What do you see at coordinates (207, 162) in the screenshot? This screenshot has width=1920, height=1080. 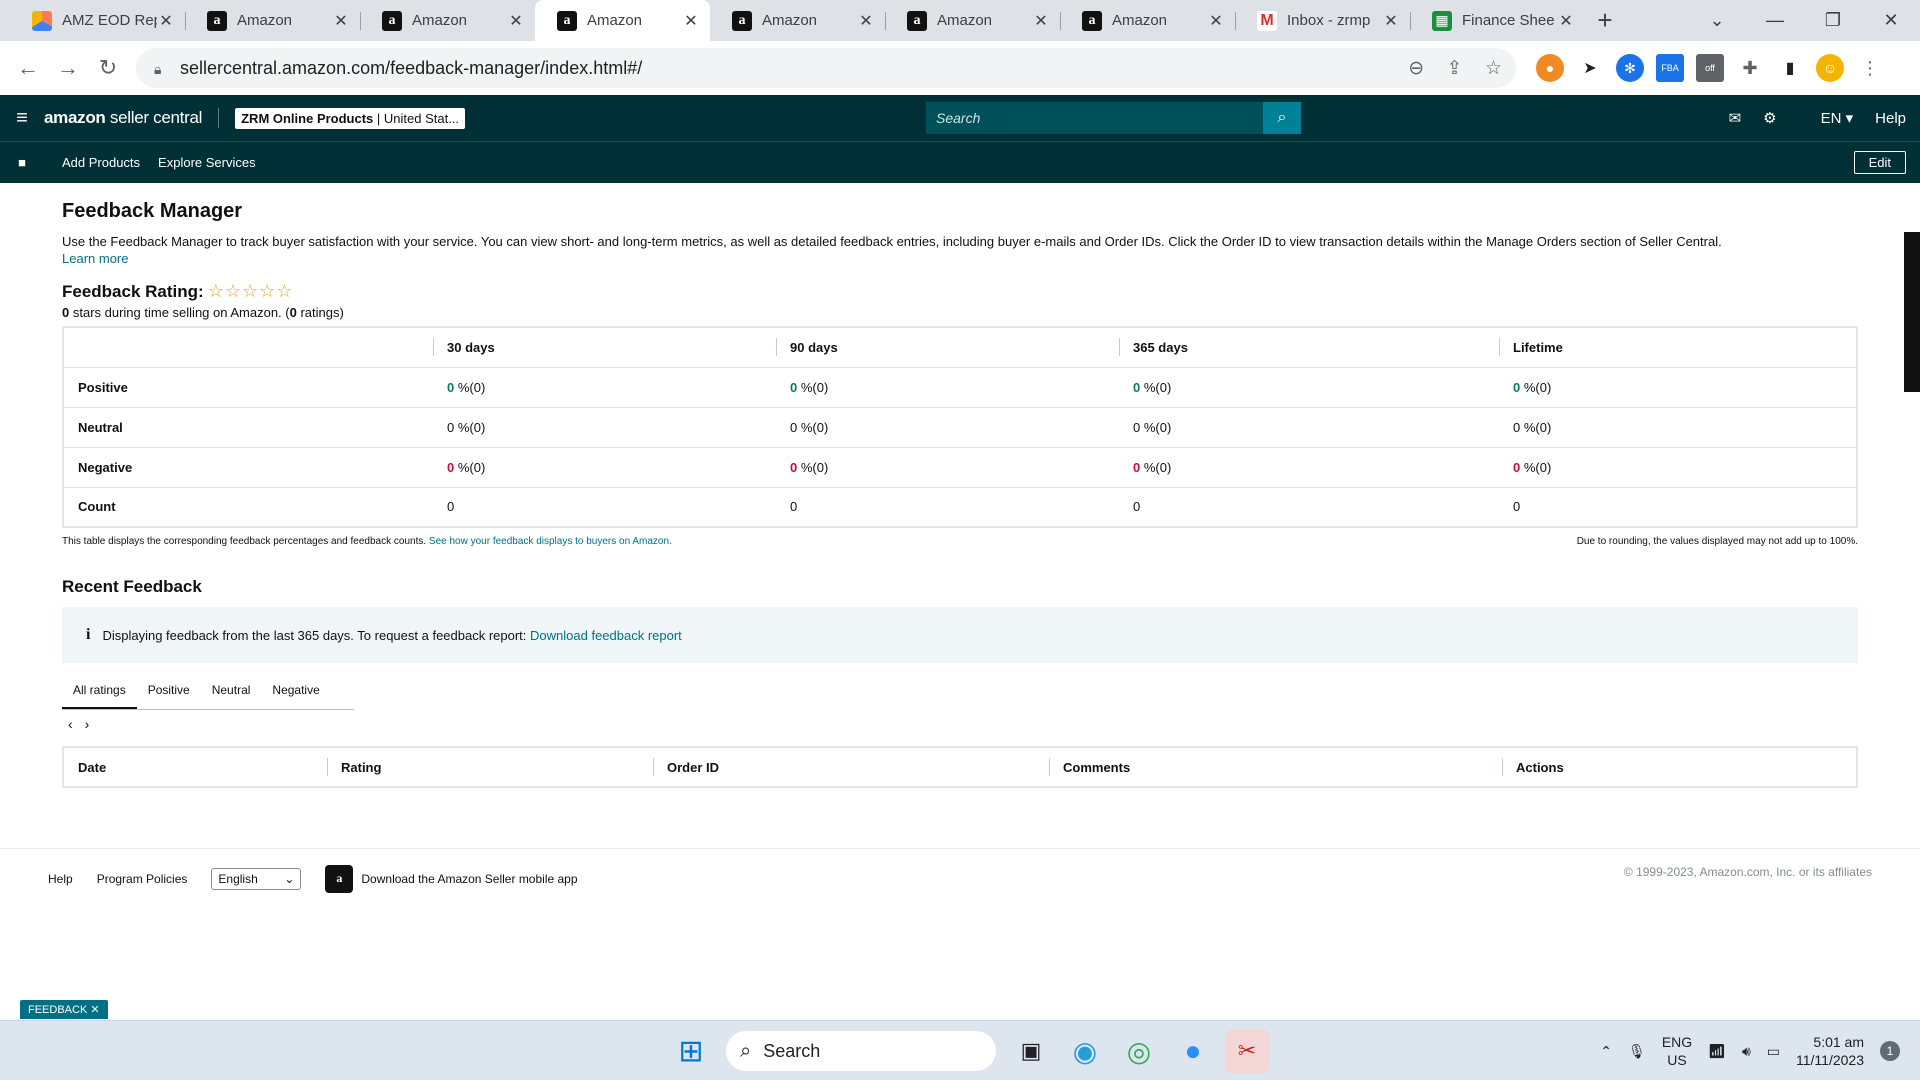 I see `subnav-explore-services: Explore Services` at bounding box center [207, 162].